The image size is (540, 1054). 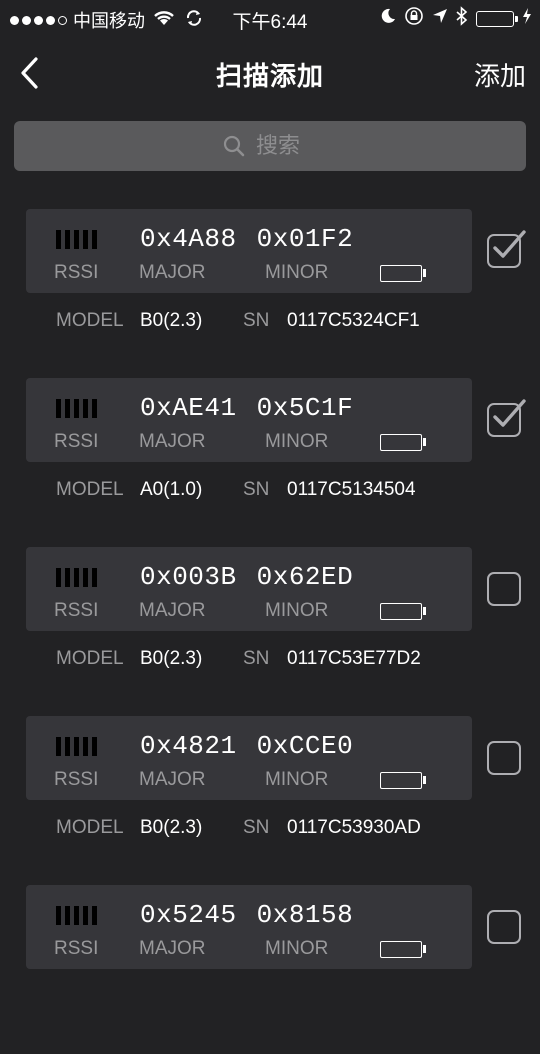 What do you see at coordinates (305, 408) in the screenshot?
I see `minor-value: 0x5C1F` at bounding box center [305, 408].